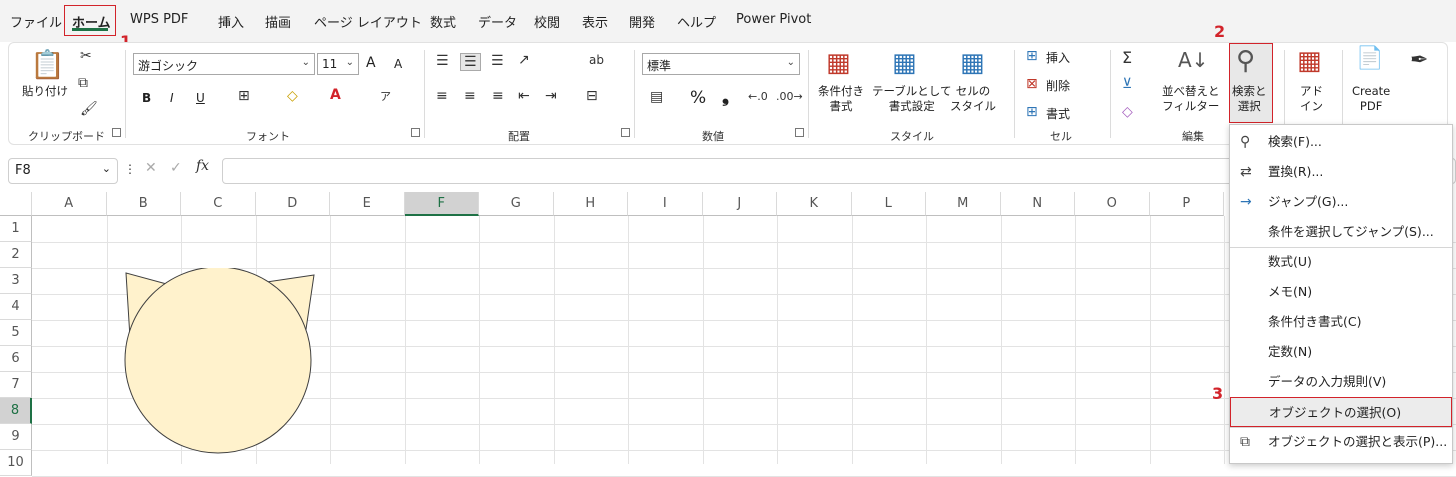  What do you see at coordinates (1191, 99) in the screenshot?
I see `sort-filter-button: 並べ替えと フィルター` at bounding box center [1191, 99].